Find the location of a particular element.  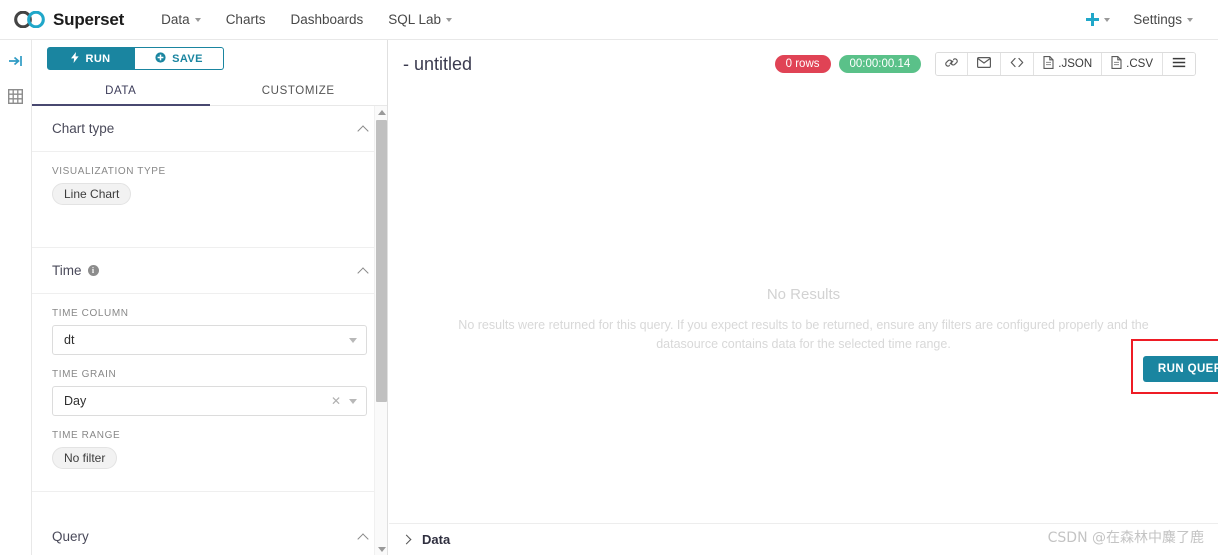

new-item-button is located at coordinates (1098, 19).